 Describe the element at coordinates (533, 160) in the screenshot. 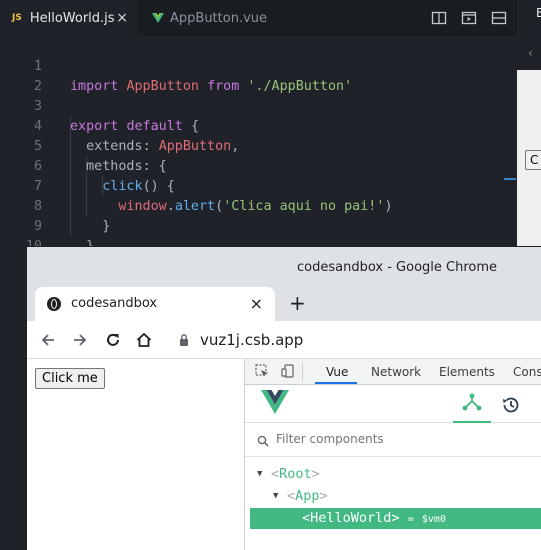

I see `partial-button: C` at that location.